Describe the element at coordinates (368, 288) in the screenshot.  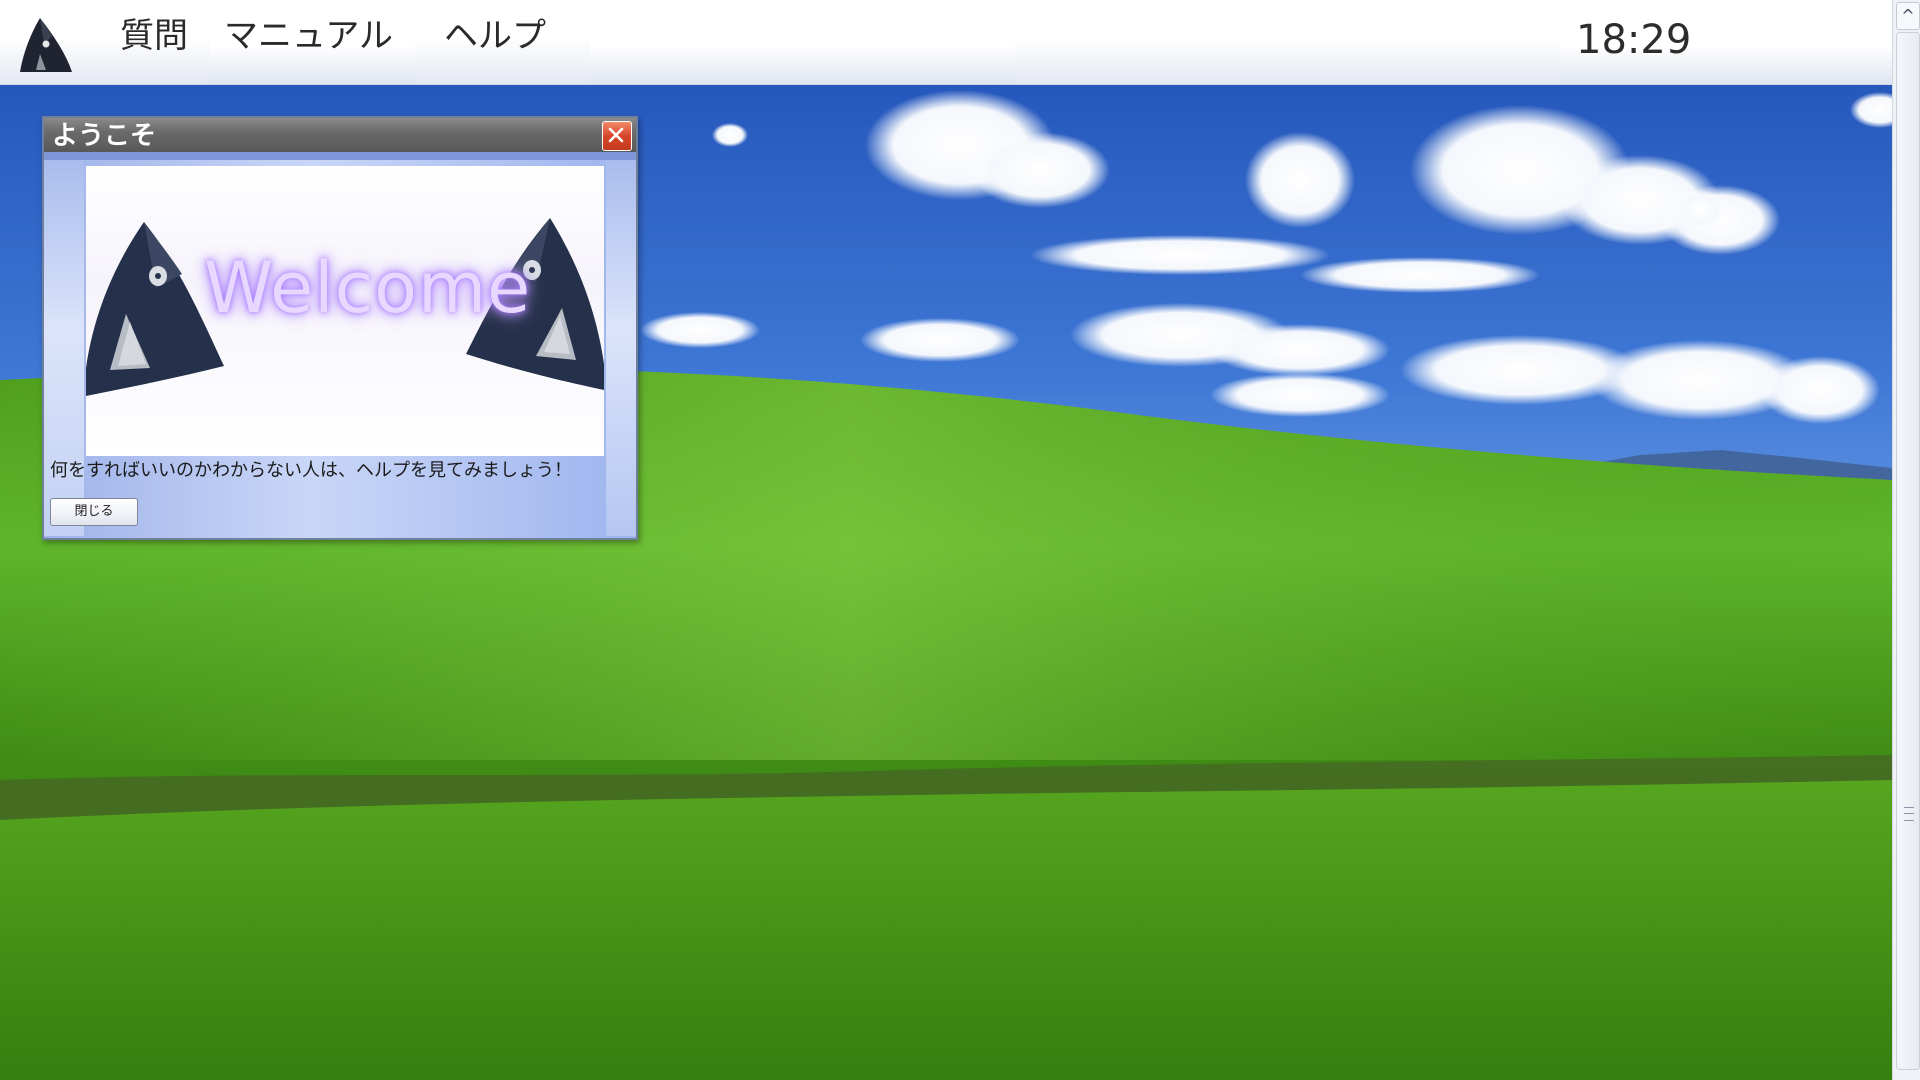
I see `welcome-banner-text: Welcome` at that location.